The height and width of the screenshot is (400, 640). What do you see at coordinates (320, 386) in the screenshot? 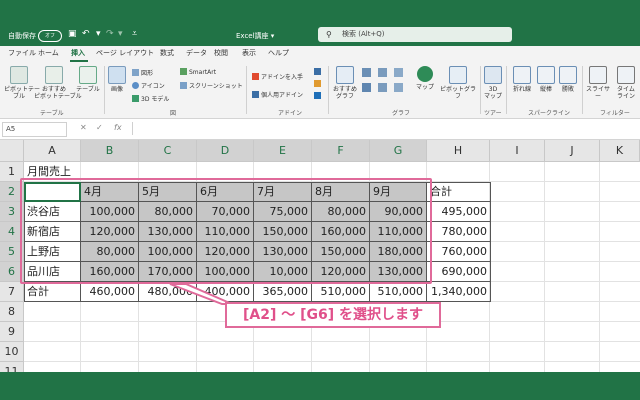
I see `status-bar` at bounding box center [320, 386].